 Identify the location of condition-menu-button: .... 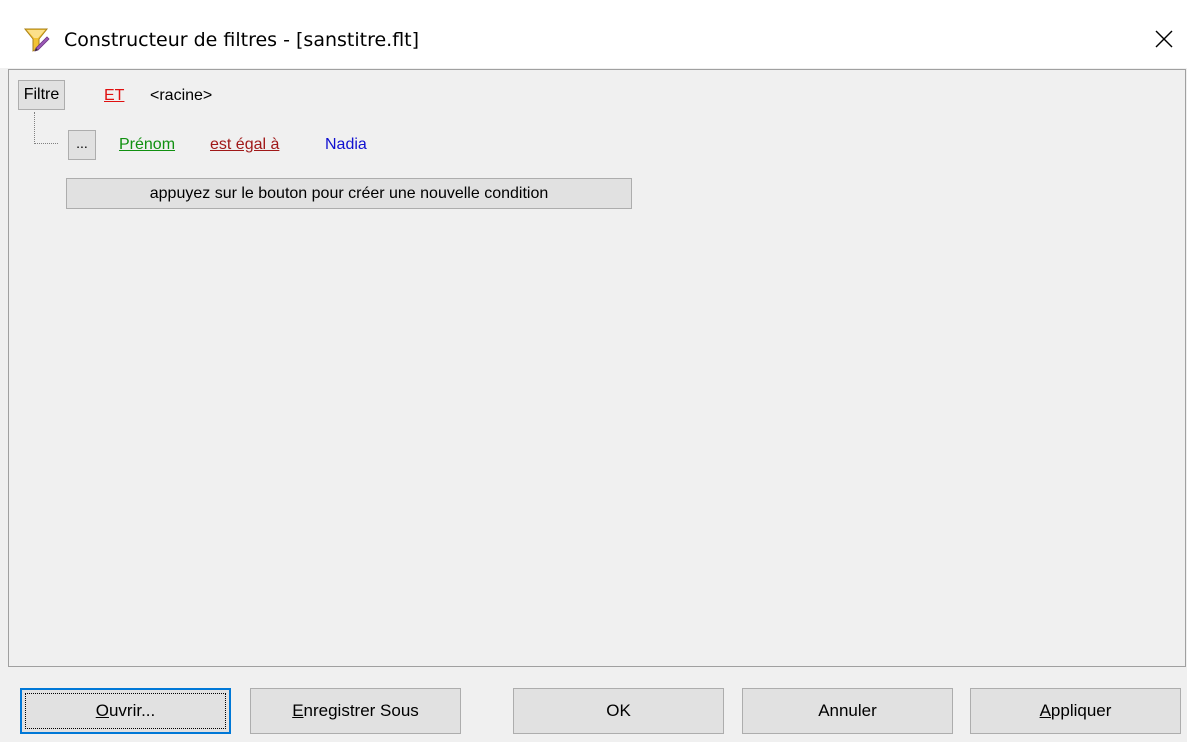
(82, 145).